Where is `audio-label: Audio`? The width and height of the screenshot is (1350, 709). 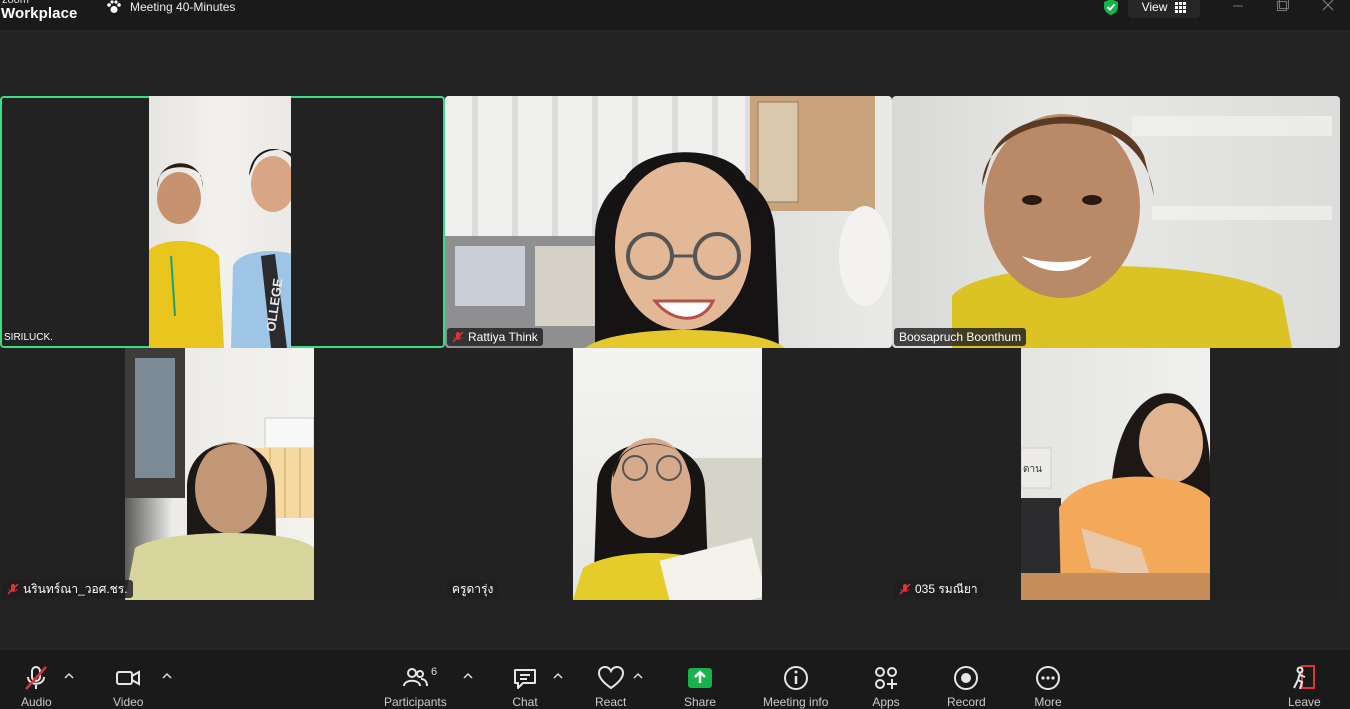 audio-label: Audio is located at coordinates (36, 702).